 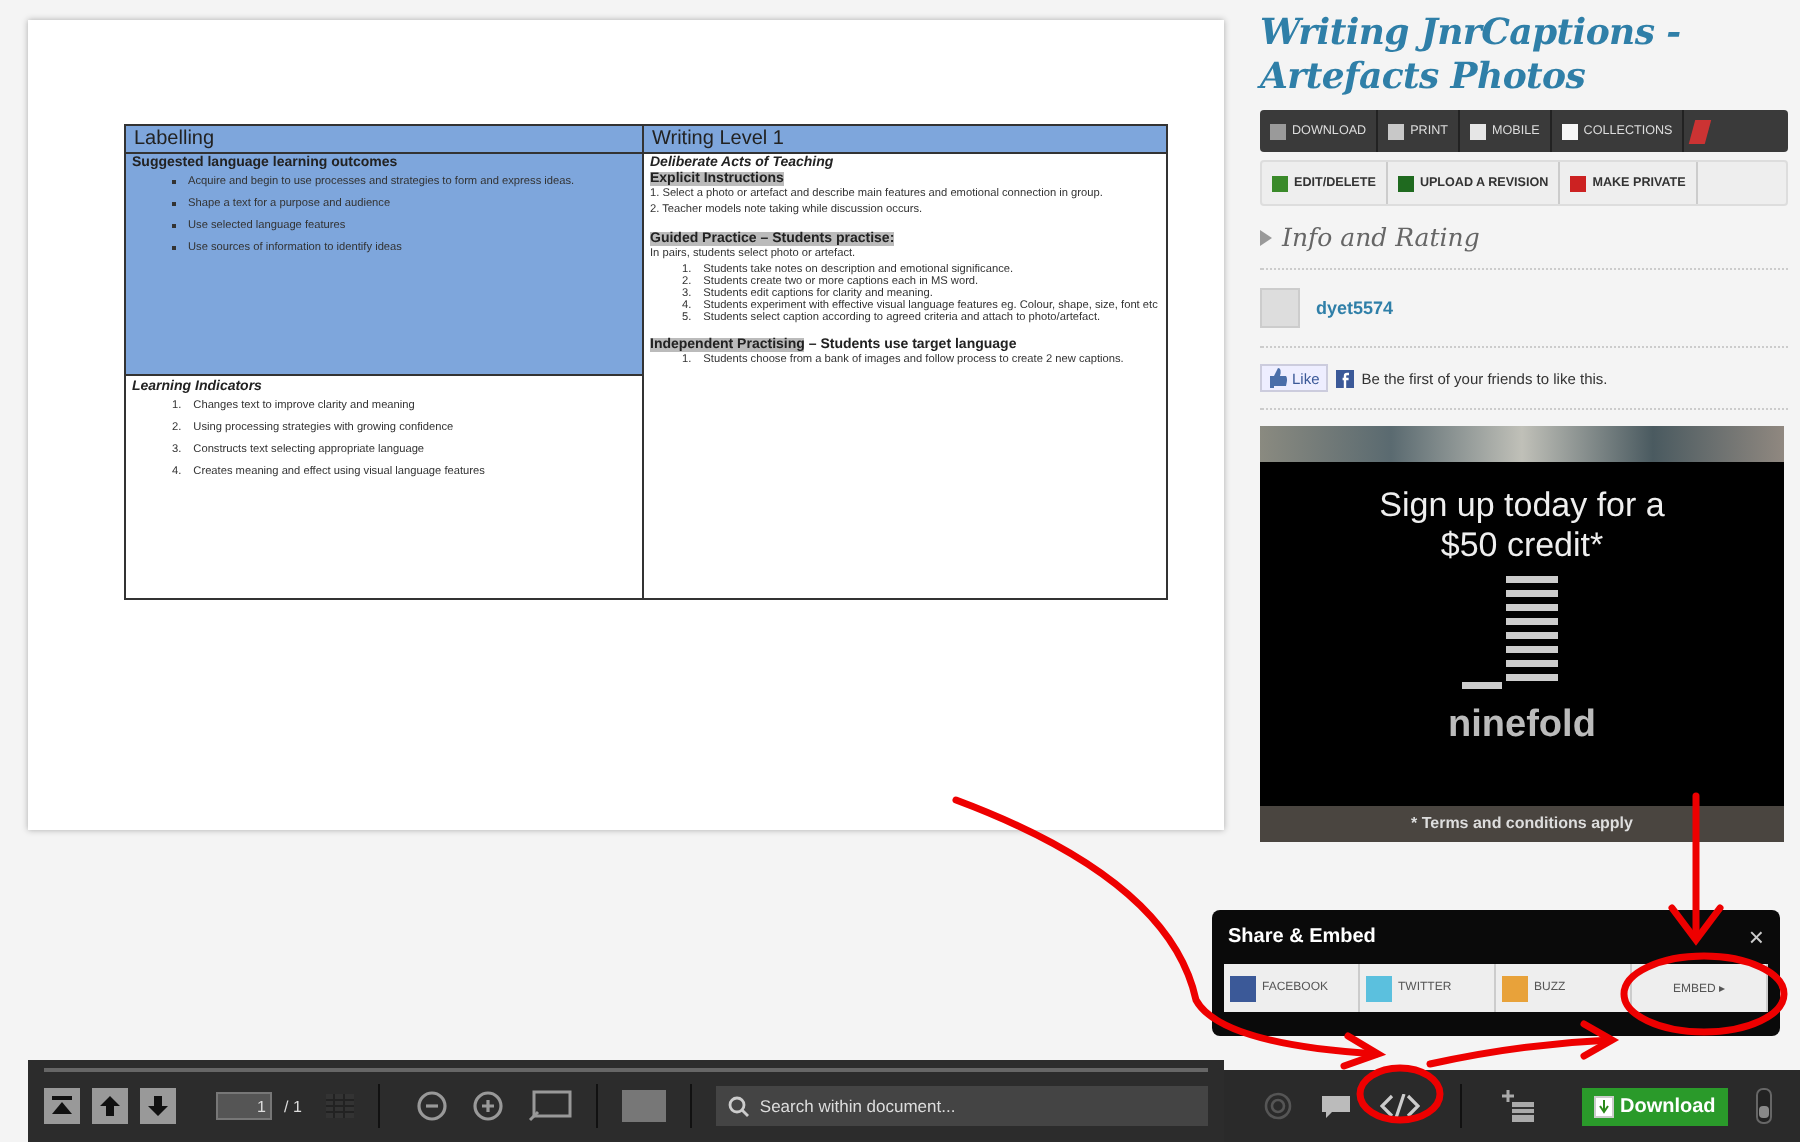 I want to click on popup-title: Share & Embed, so click(x=1302, y=937).